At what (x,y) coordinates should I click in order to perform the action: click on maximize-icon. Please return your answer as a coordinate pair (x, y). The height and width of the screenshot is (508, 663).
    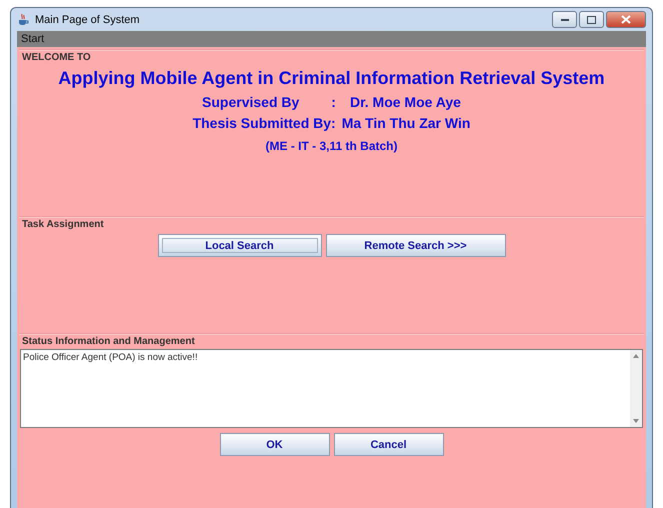
    Looking at the image, I should click on (591, 20).